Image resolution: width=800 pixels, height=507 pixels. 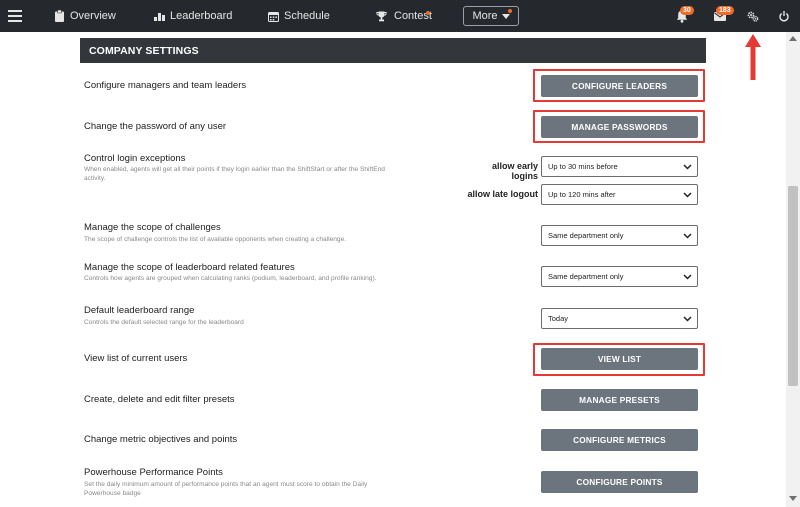 What do you see at coordinates (514, 171) in the screenshot?
I see `allow-early-logins-label: allow early logins` at bounding box center [514, 171].